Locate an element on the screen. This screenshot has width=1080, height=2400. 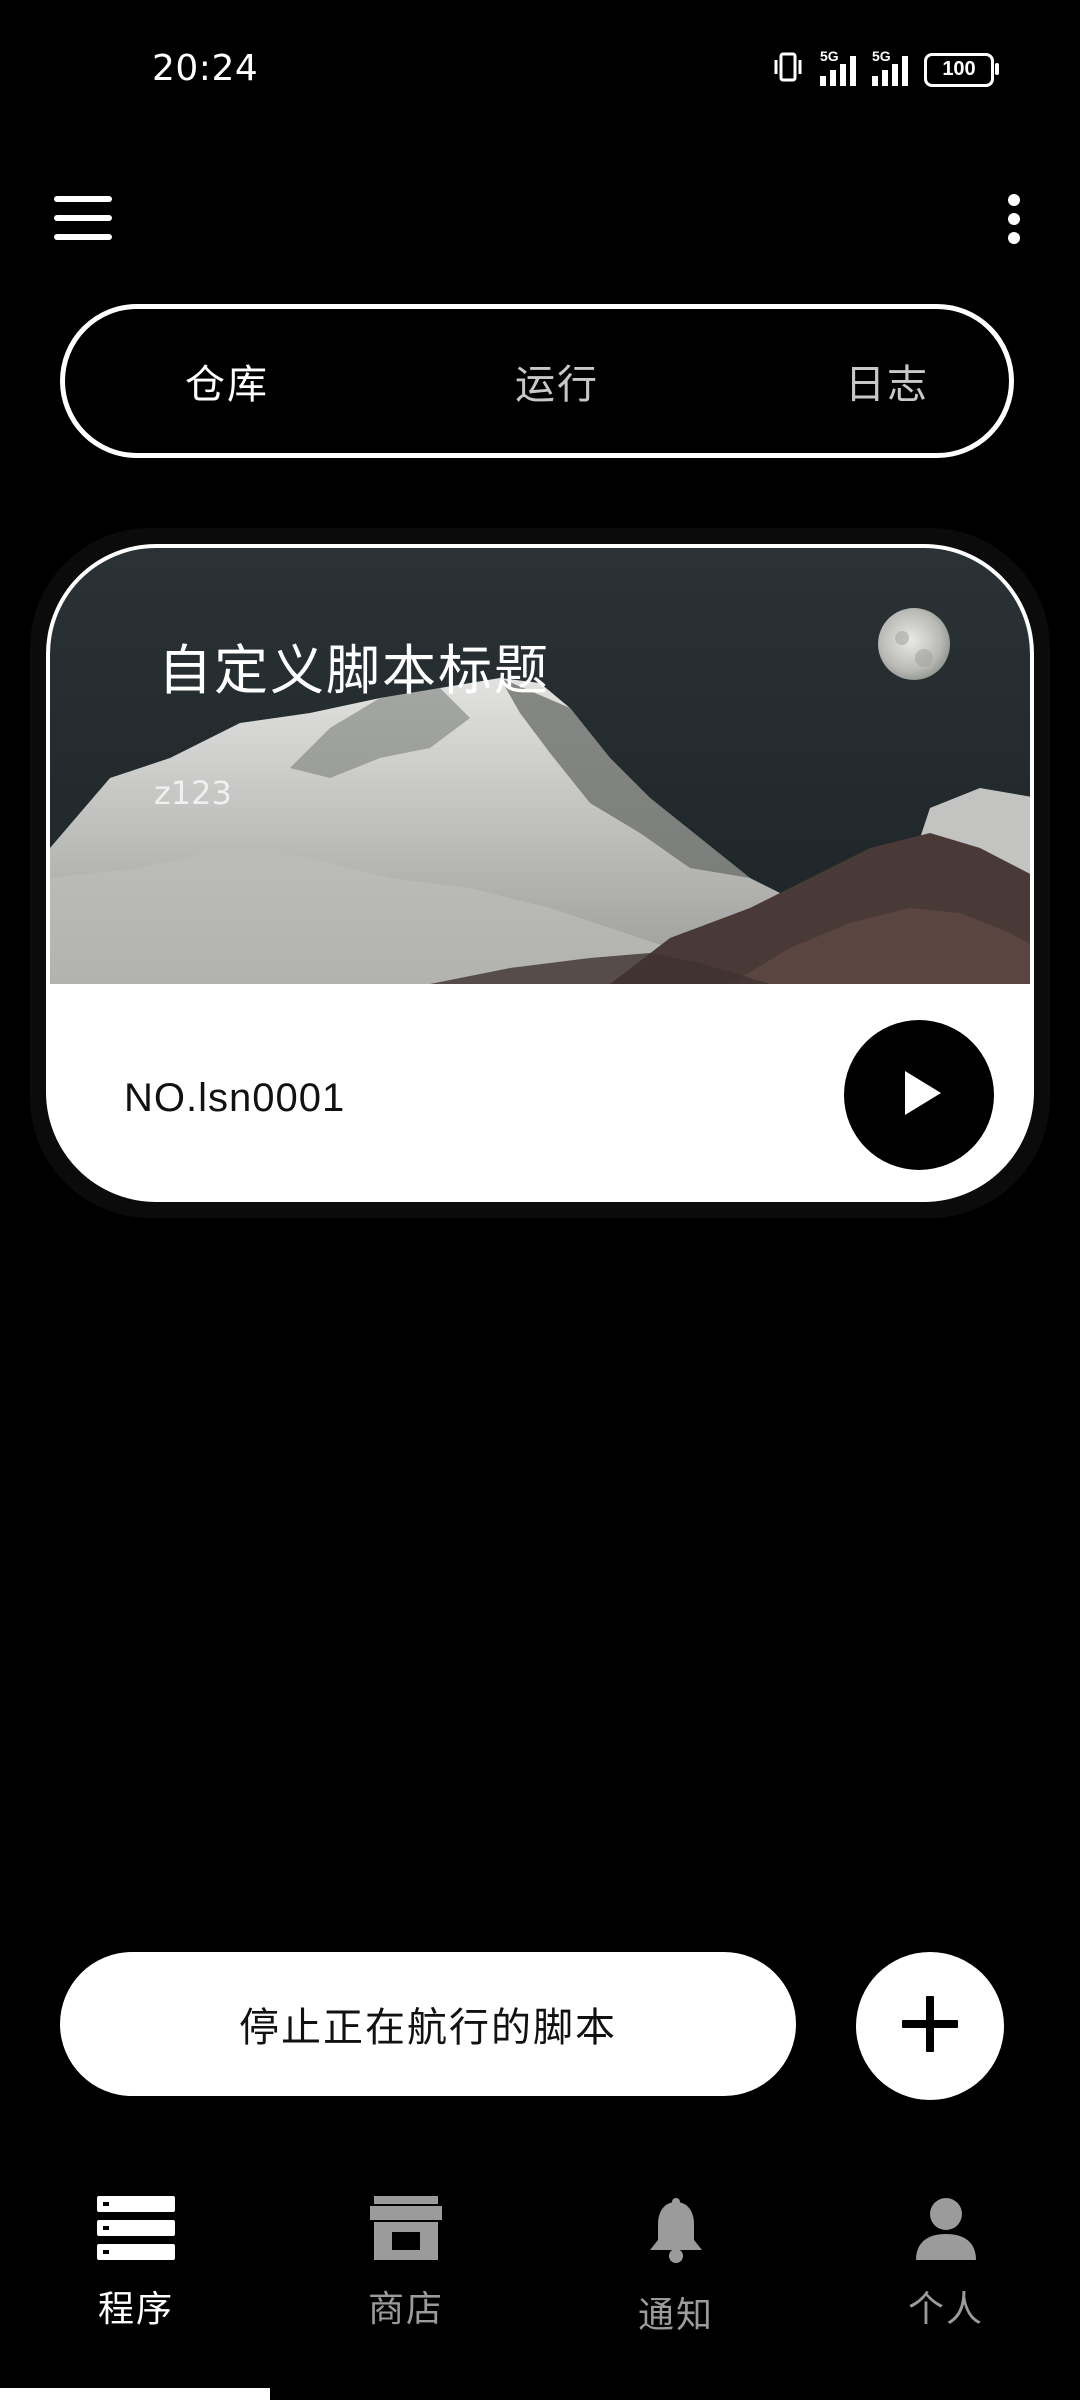
nav-label-profile: 个人 is located at coordinates (945, 2309).